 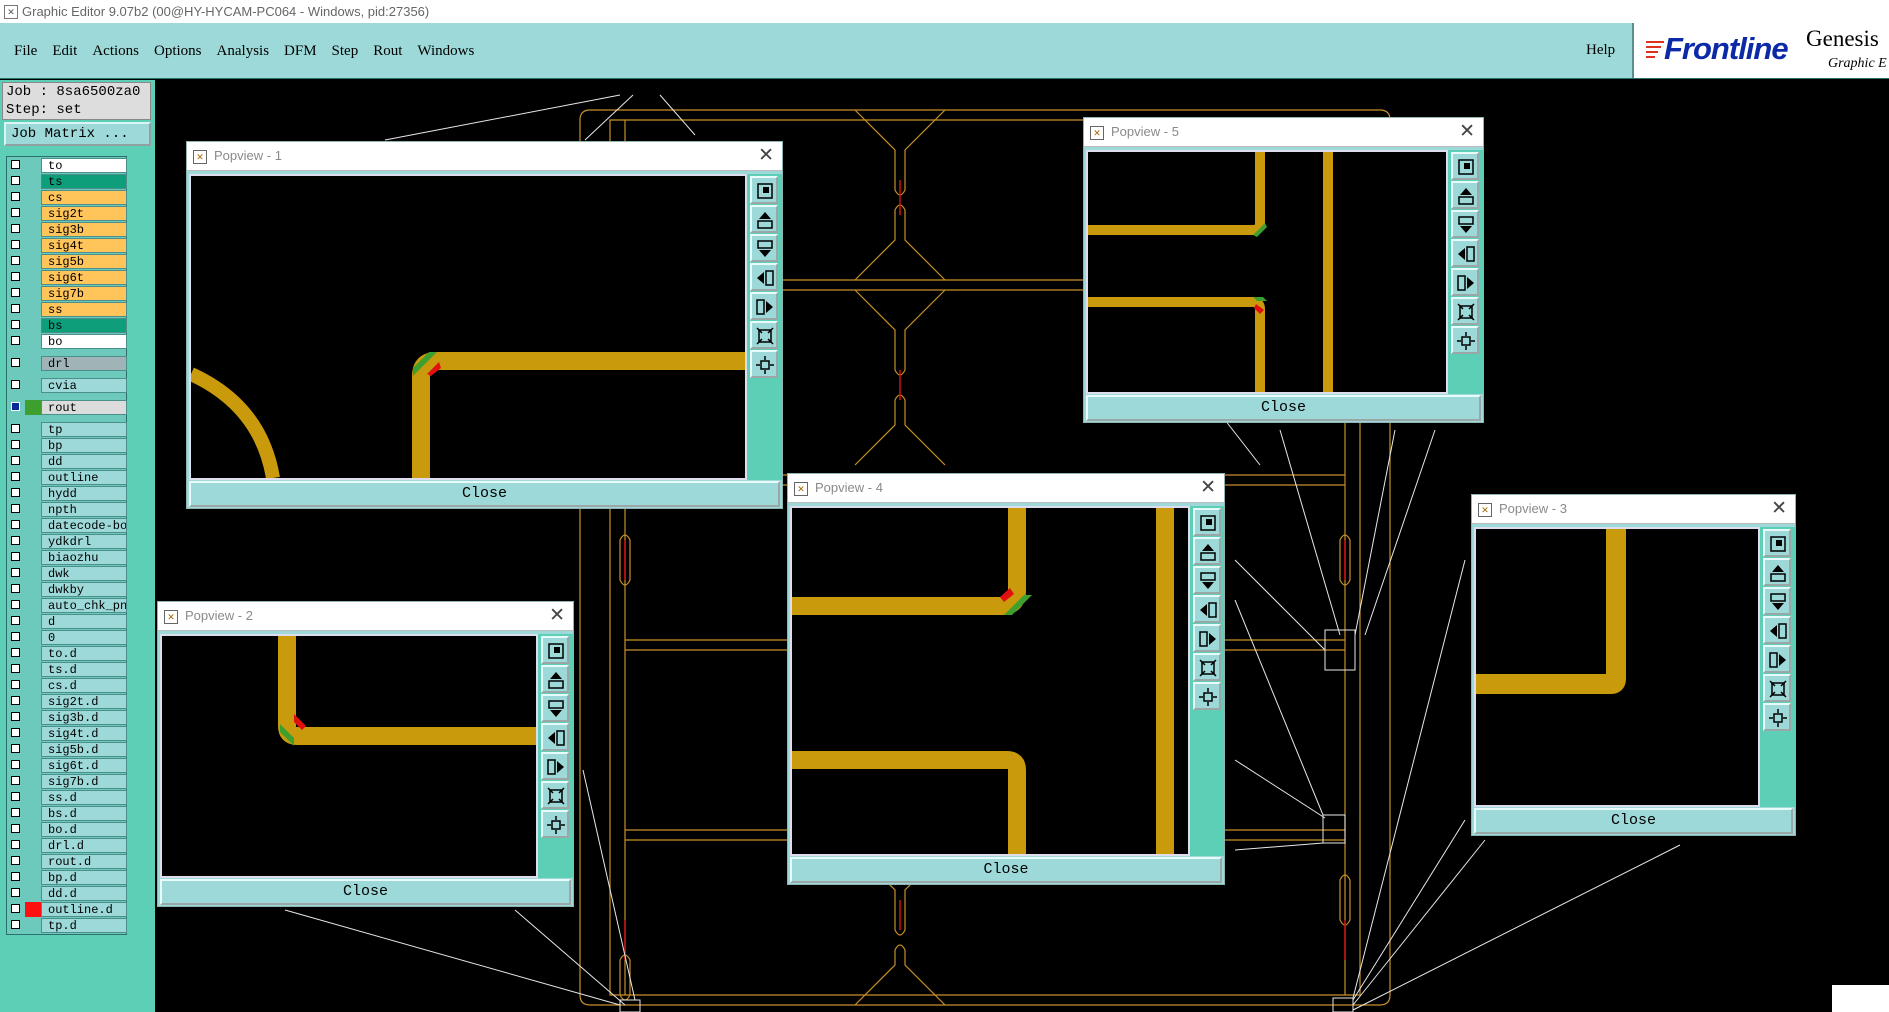 I want to click on layer-name: dwk, so click(x=84, y=573).